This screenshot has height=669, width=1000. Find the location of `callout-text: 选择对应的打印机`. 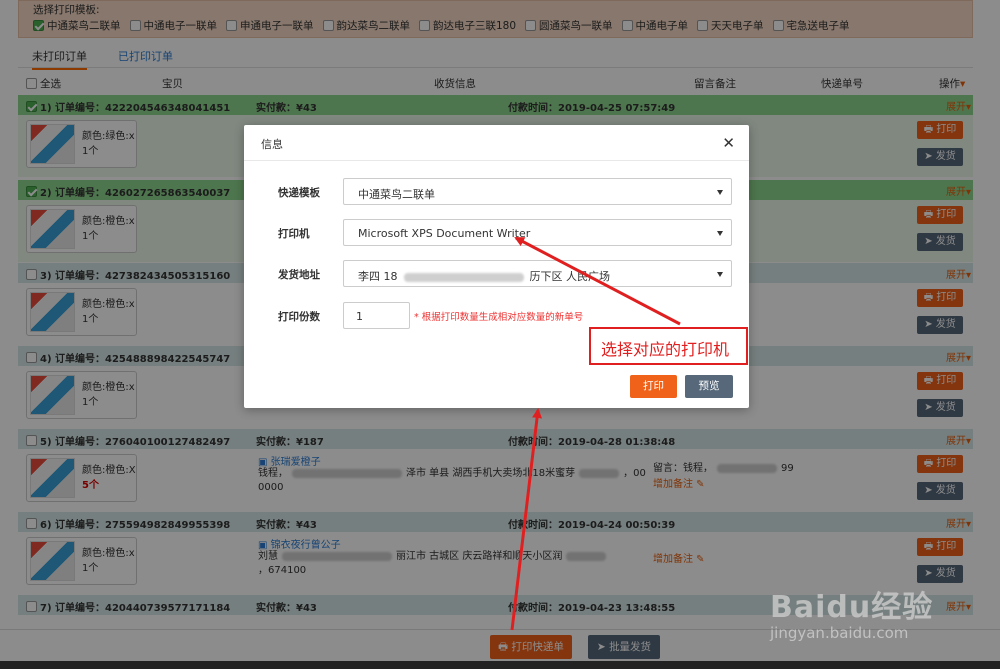

callout-text: 选择对应的打印机 is located at coordinates (665, 349).